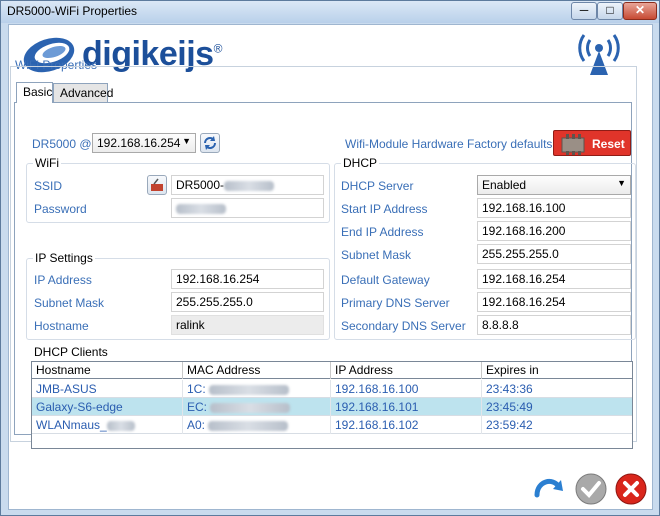  Describe the element at coordinates (554, 302) in the screenshot. I see `primary-dns-field: 192.168.16.254` at that location.